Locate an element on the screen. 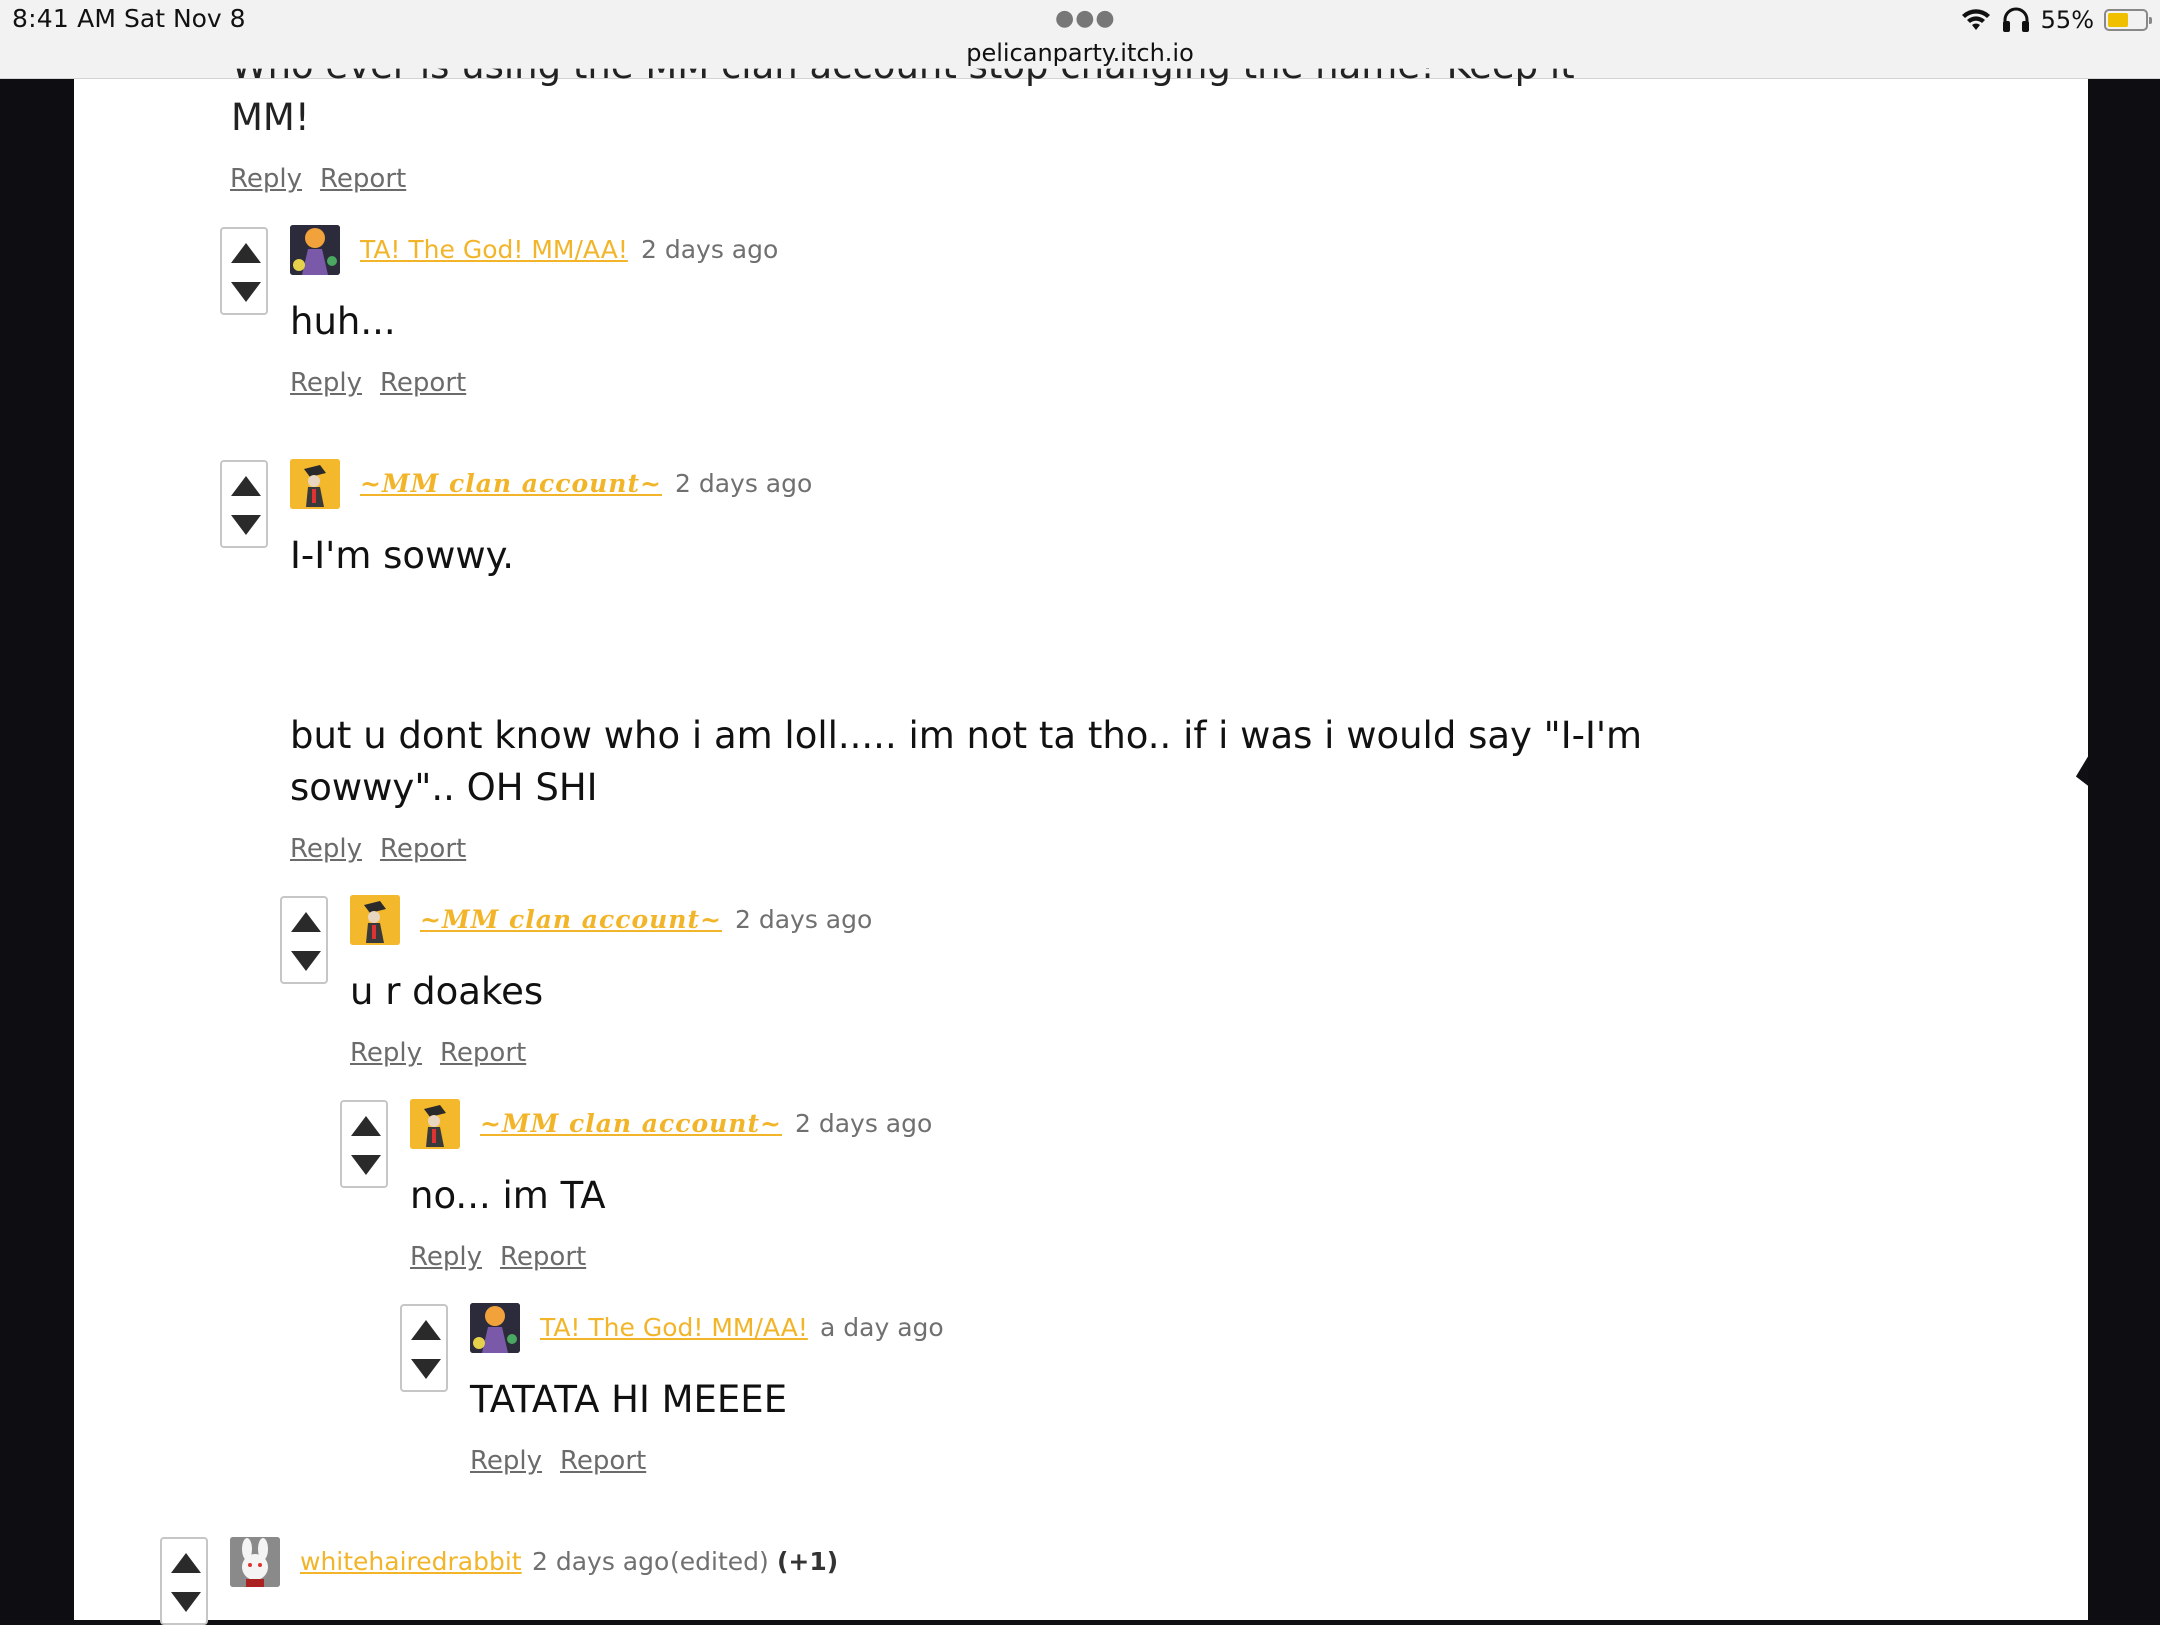  status-date: Sat Nov 8 is located at coordinates (185, 18).